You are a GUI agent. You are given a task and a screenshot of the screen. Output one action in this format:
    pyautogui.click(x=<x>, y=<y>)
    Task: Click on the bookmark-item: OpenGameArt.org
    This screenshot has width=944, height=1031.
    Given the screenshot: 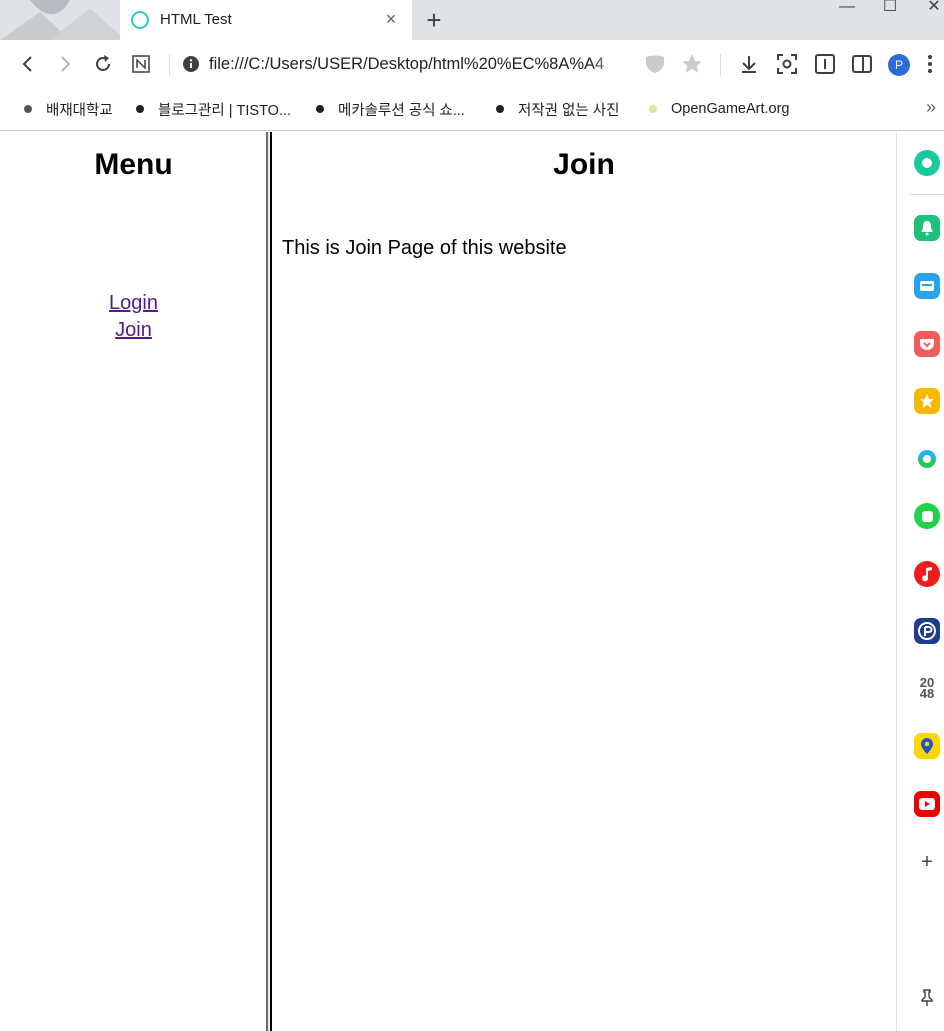 What is the action you would take?
    pyautogui.click(x=719, y=109)
    